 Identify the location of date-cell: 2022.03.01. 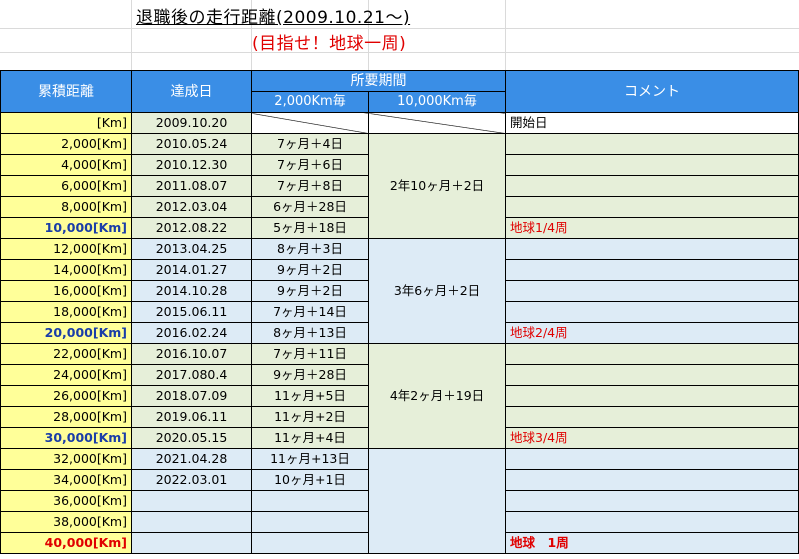
(191, 480).